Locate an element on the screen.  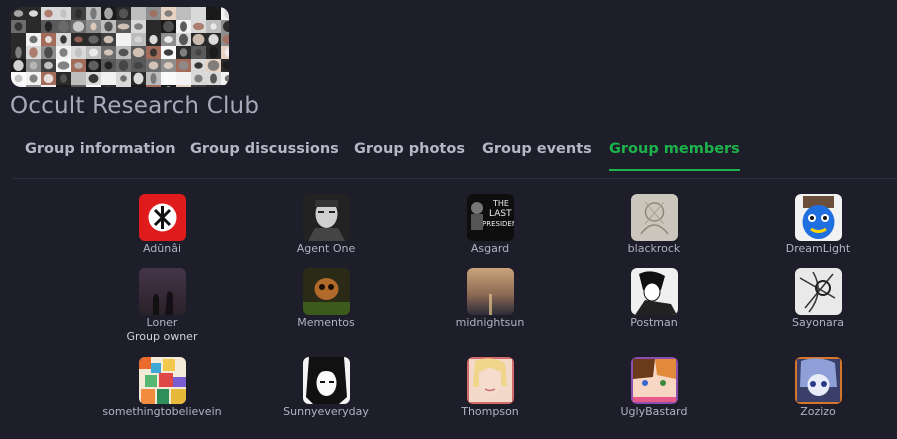
member-card: midnightsun is located at coordinates (490, 299).